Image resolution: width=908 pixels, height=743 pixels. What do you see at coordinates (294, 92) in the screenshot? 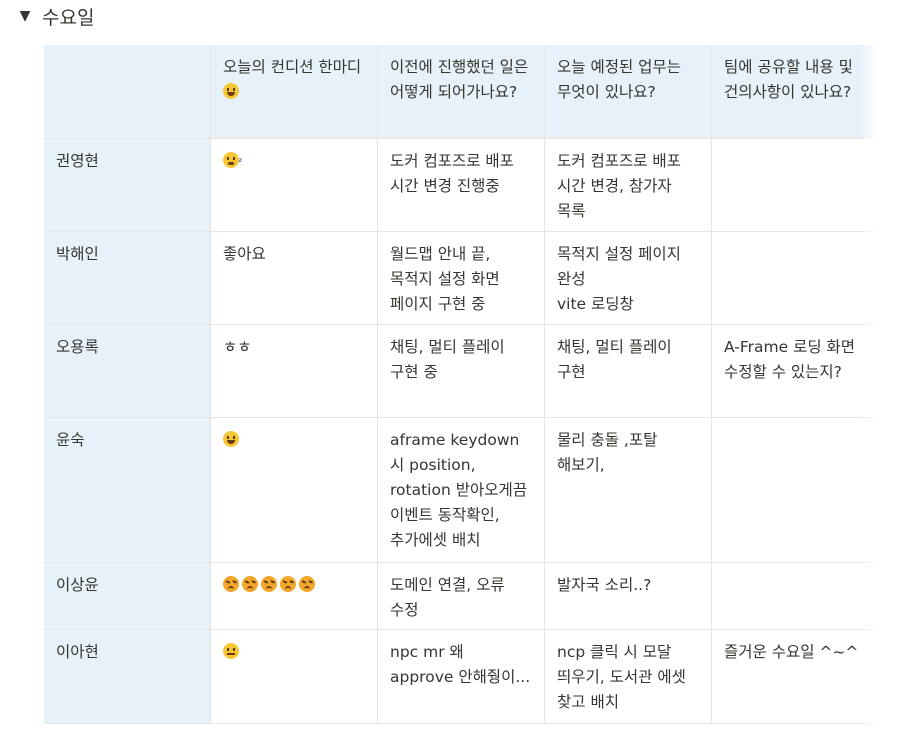
I see `header-condition: 오늘의 컨디션 한마디` at bounding box center [294, 92].